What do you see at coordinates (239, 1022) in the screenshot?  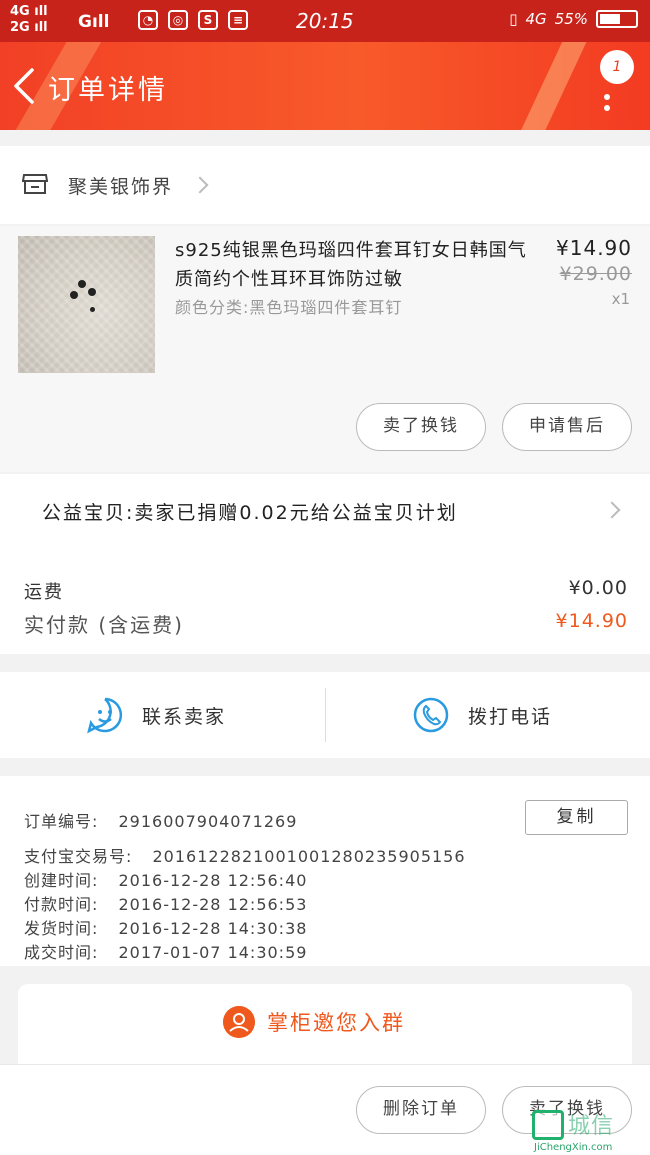 I see `group-icon` at bounding box center [239, 1022].